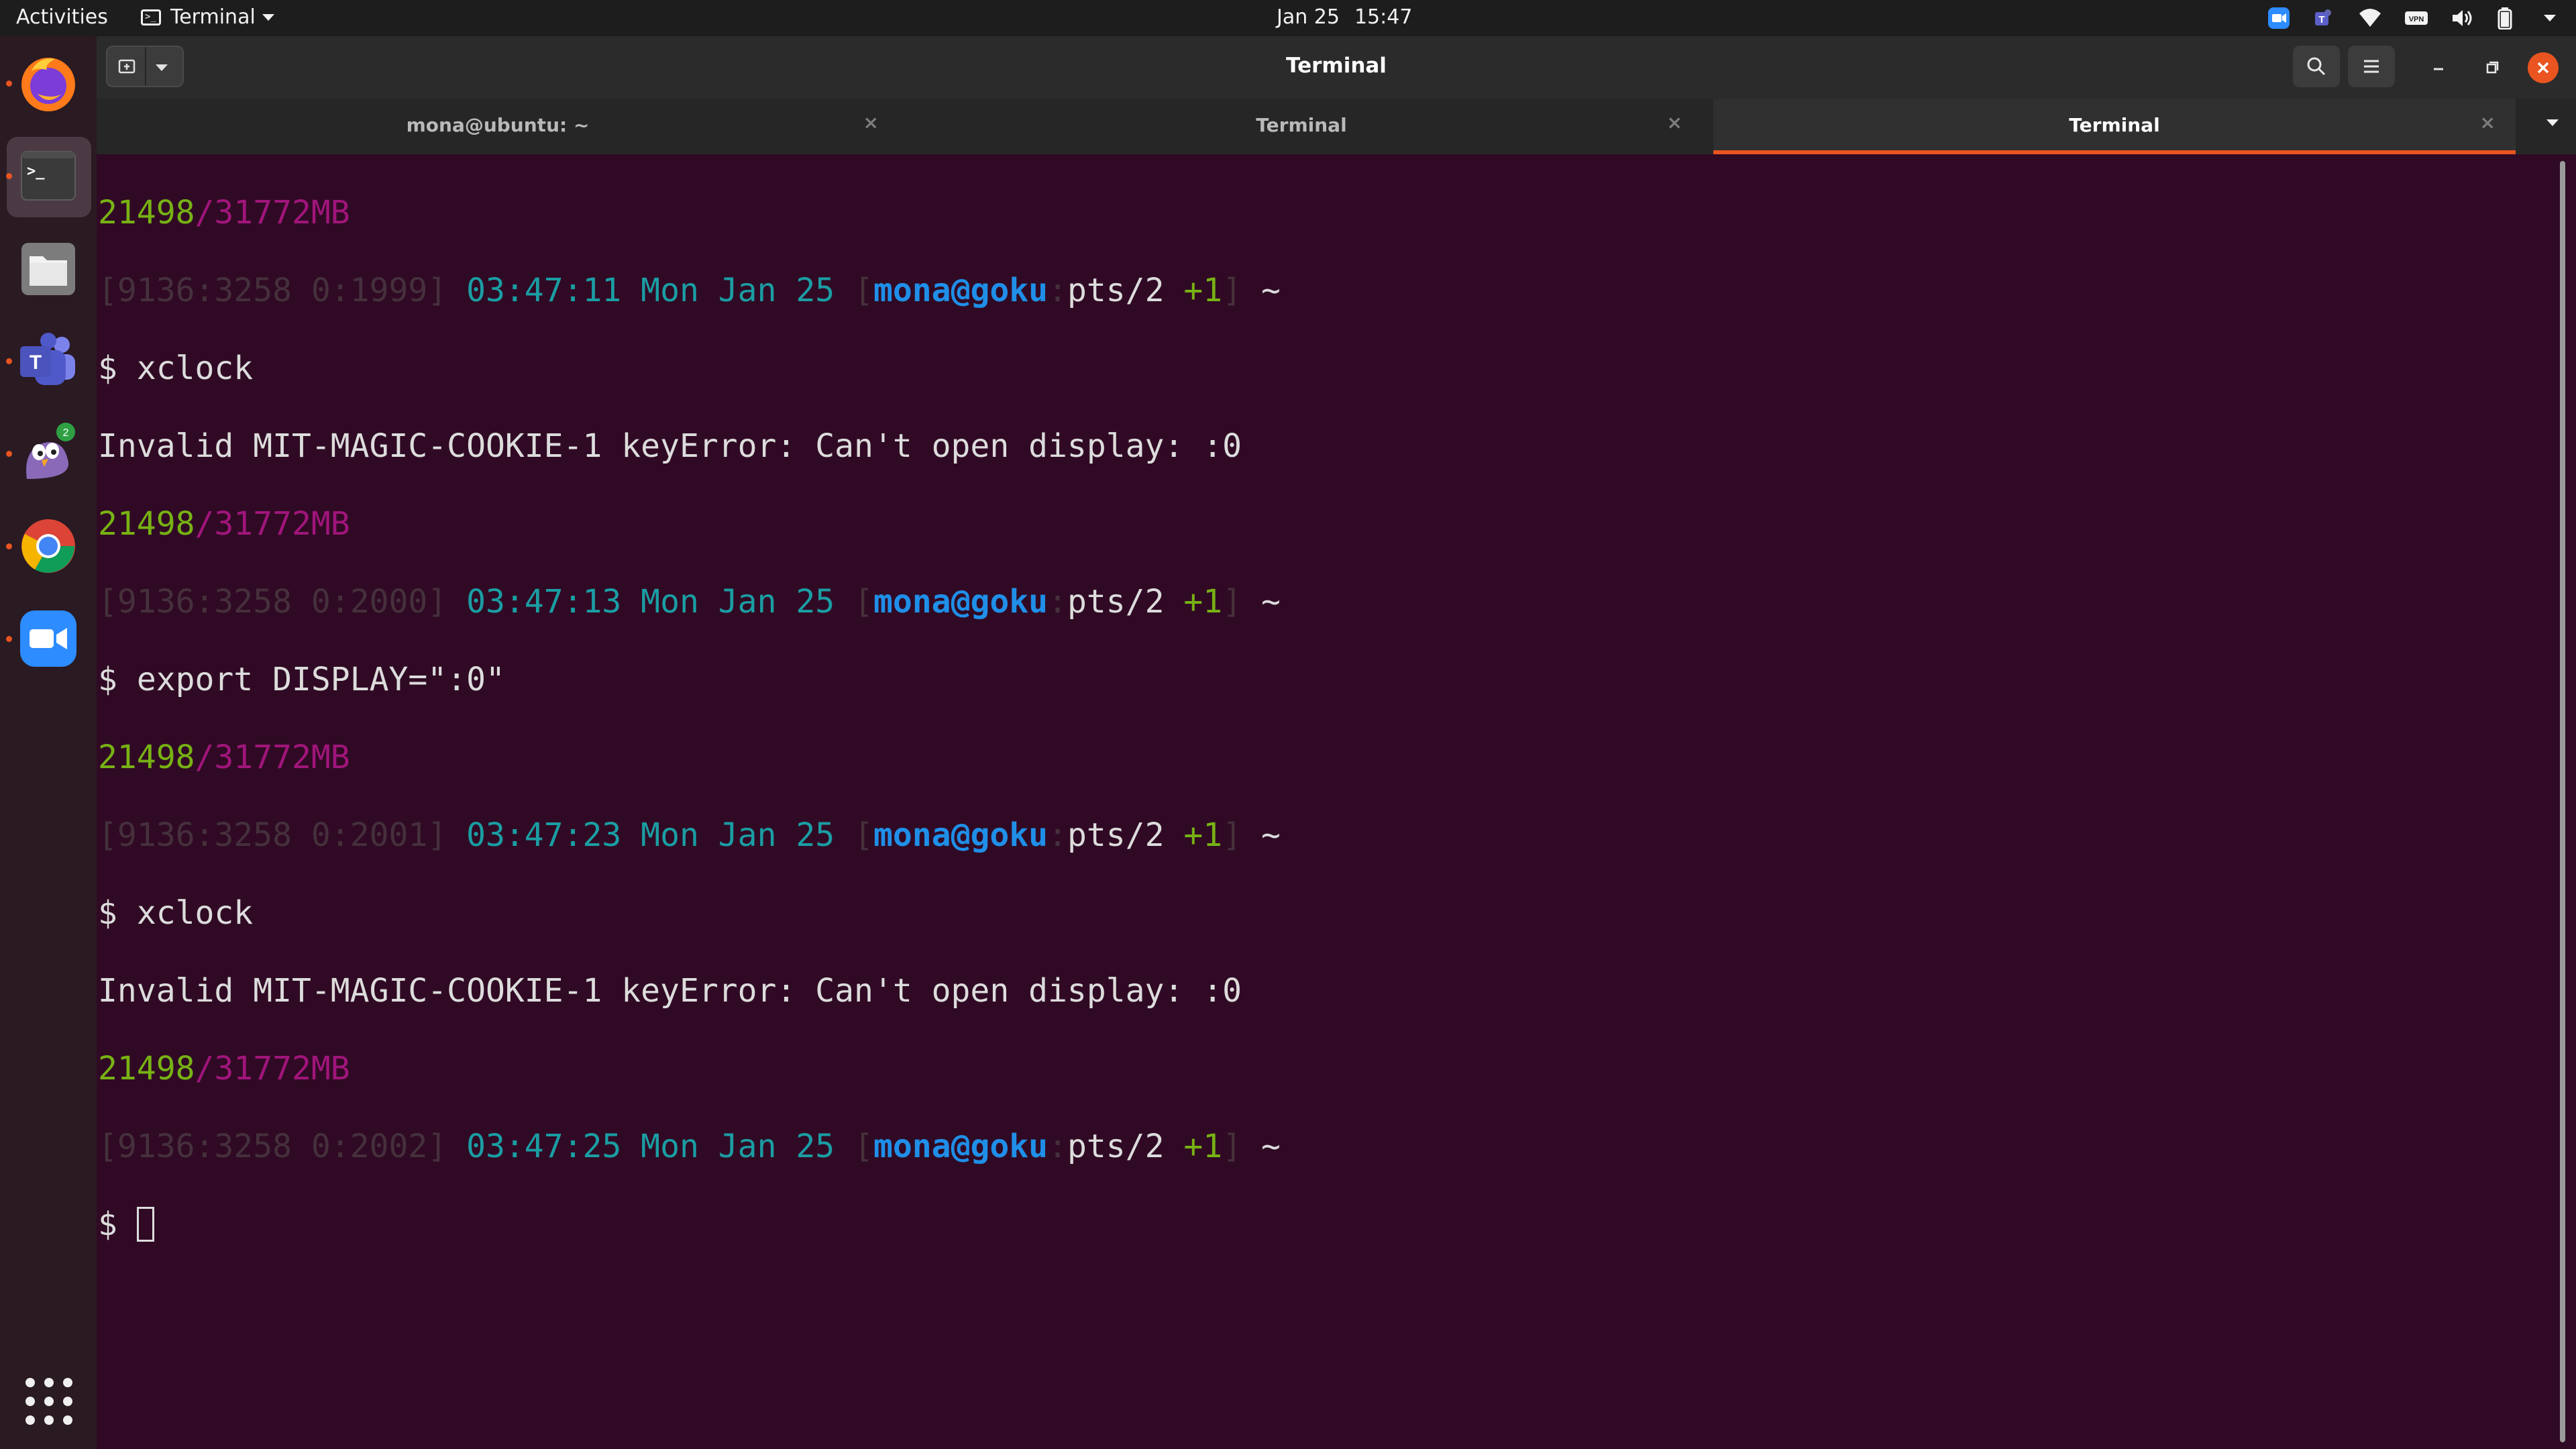 This screenshot has width=2576, height=1449. Describe the element at coordinates (151, 17) in the screenshot. I see `terminal-small-icon: >_` at that location.